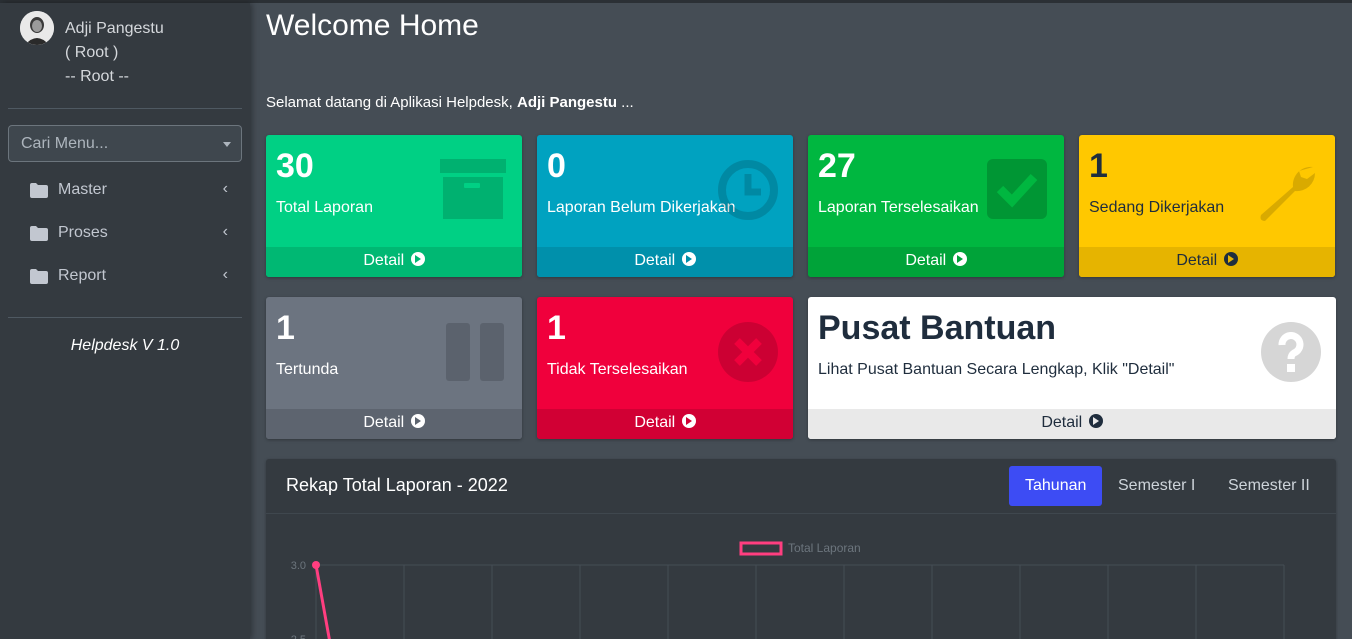  Describe the element at coordinates (556, 166) in the screenshot. I see `card-value: 0` at that location.